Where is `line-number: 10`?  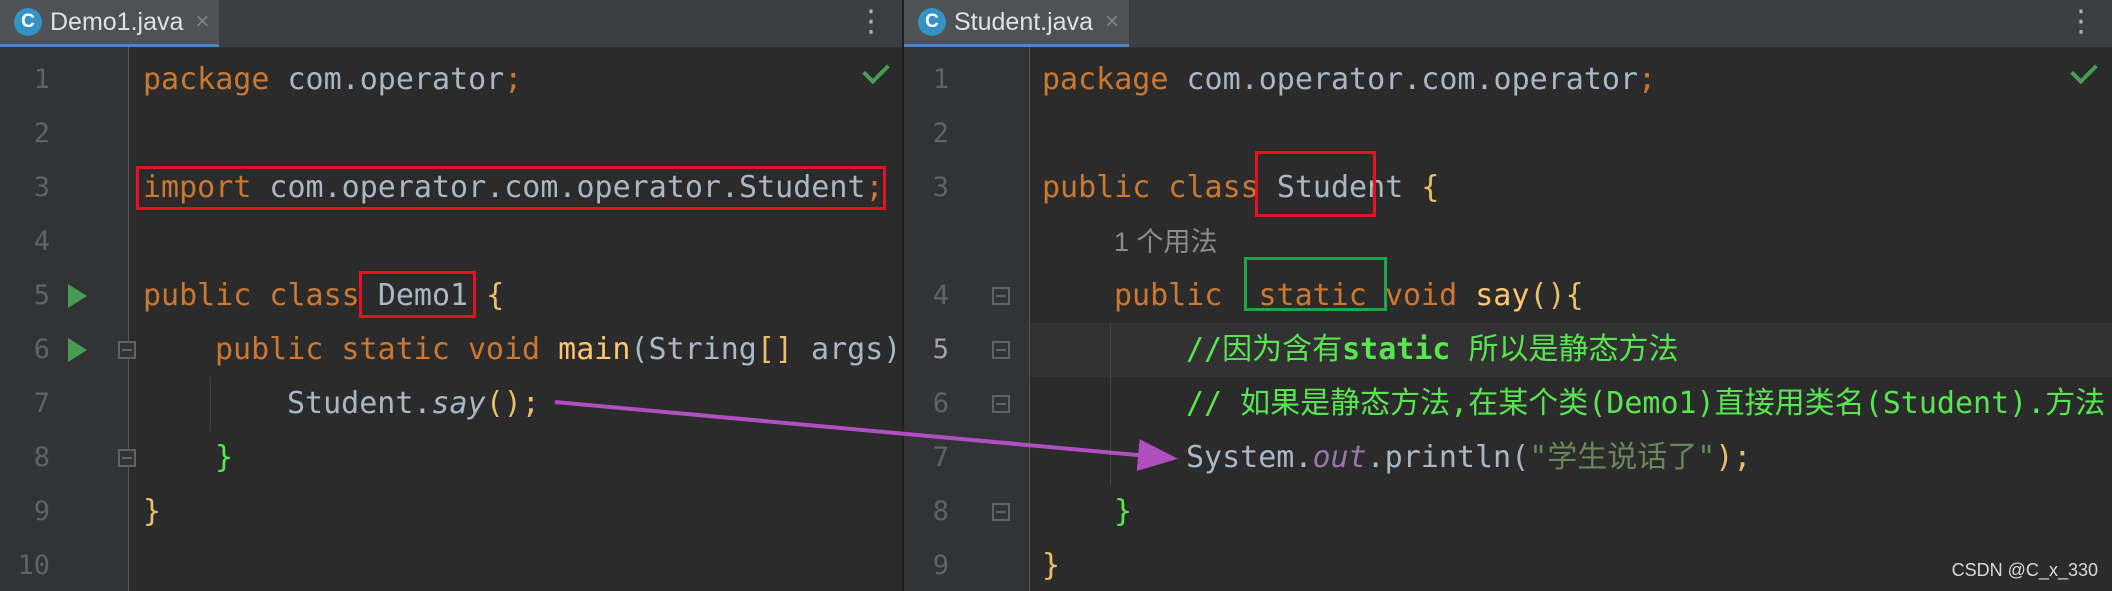 line-number: 10 is located at coordinates (33, 565).